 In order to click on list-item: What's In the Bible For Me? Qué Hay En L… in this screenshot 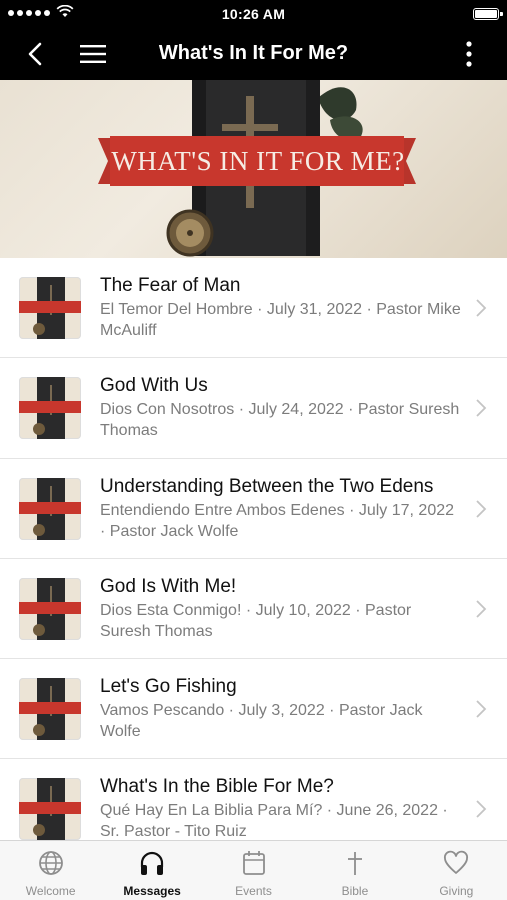, I will do `click(253, 799)`.